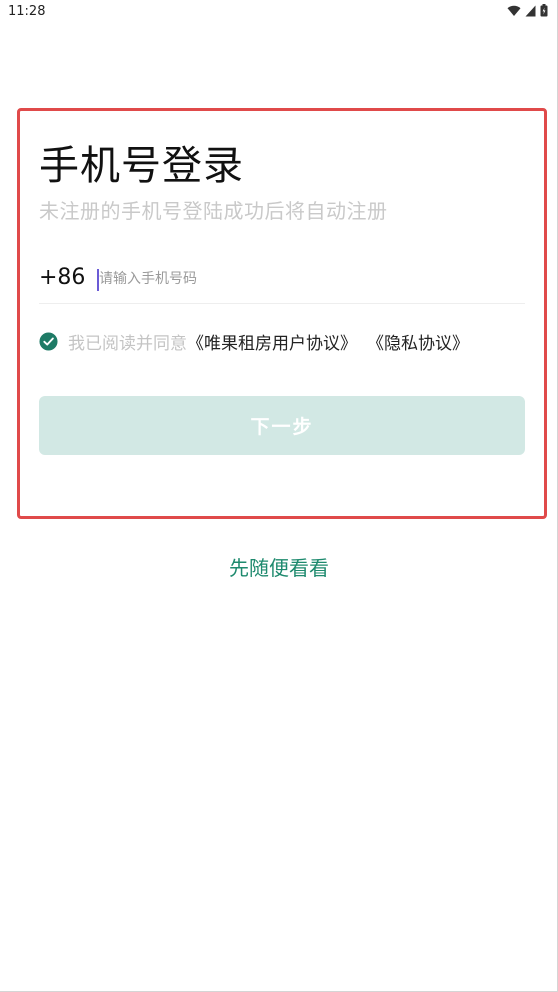 The width and height of the screenshot is (558, 992). What do you see at coordinates (282, 425) in the screenshot?
I see `next-step-button: 下一步` at bounding box center [282, 425].